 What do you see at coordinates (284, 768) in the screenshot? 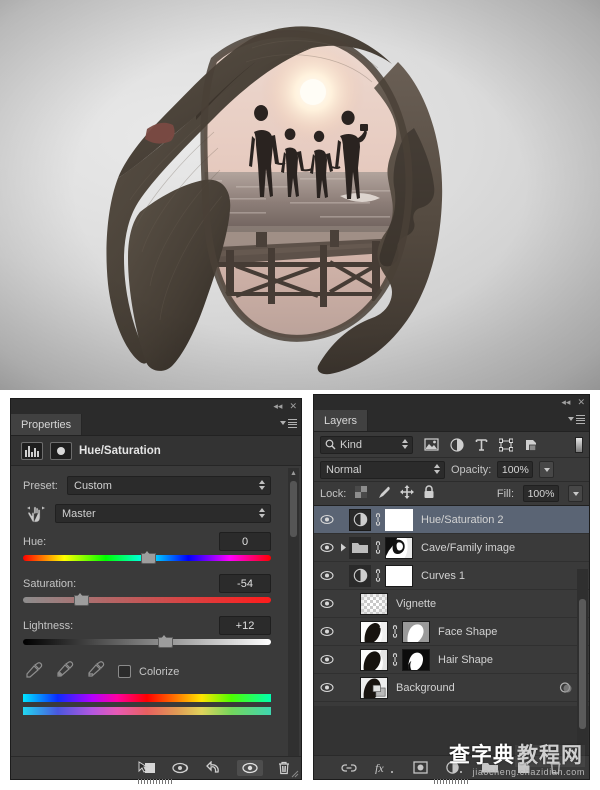
I see `delete-icon` at bounding box center [284, 768].